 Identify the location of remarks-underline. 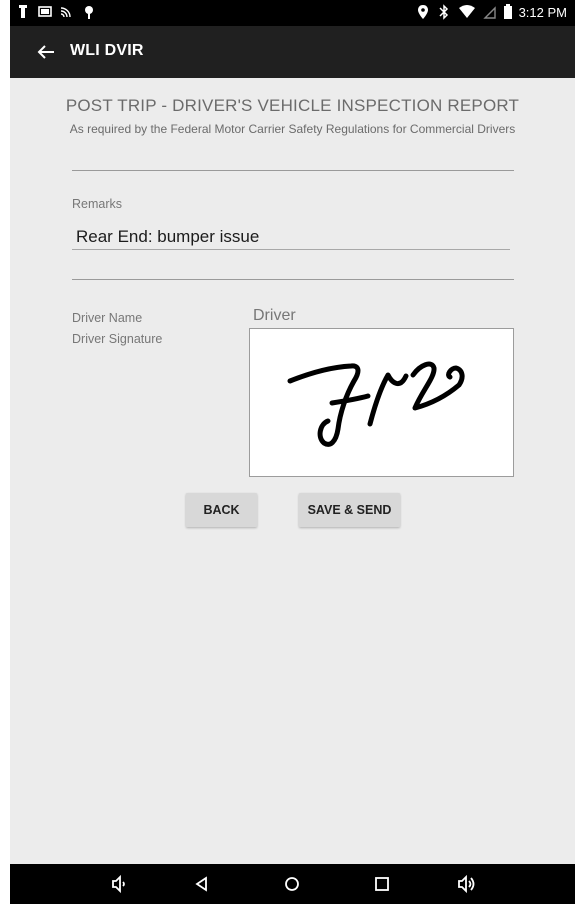
(291, 249).